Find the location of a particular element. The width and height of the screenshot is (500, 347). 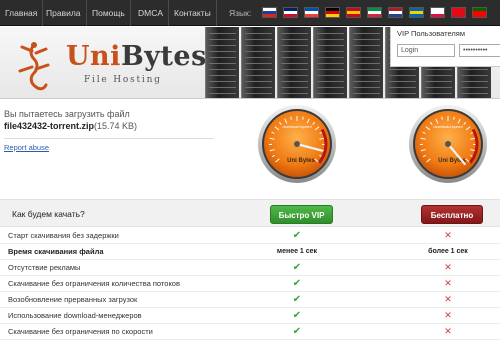

file-name: file432432-torrent.zip is located at coordinates (49, 126).